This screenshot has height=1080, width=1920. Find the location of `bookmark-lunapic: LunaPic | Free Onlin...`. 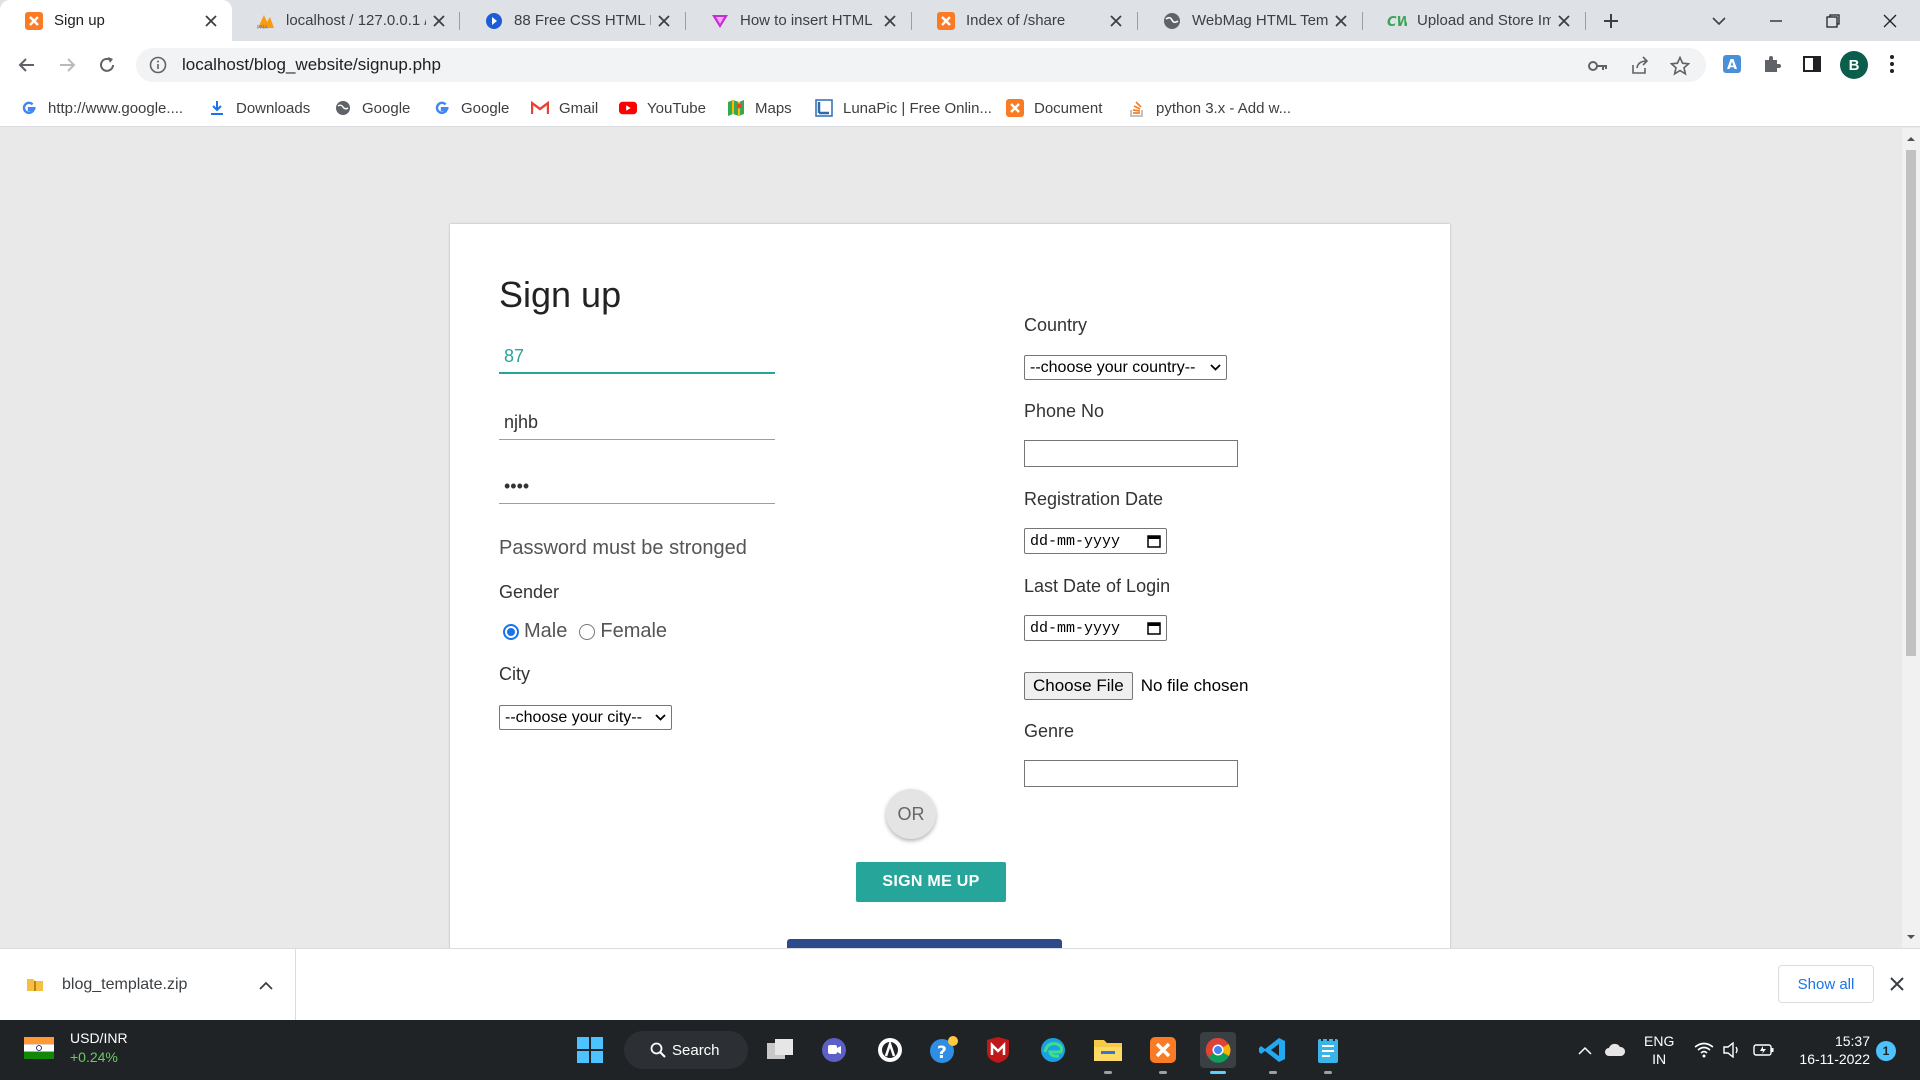

bookmark-lunapic: LunaPic | Free Onlin... is located at coordinates (903, 108).